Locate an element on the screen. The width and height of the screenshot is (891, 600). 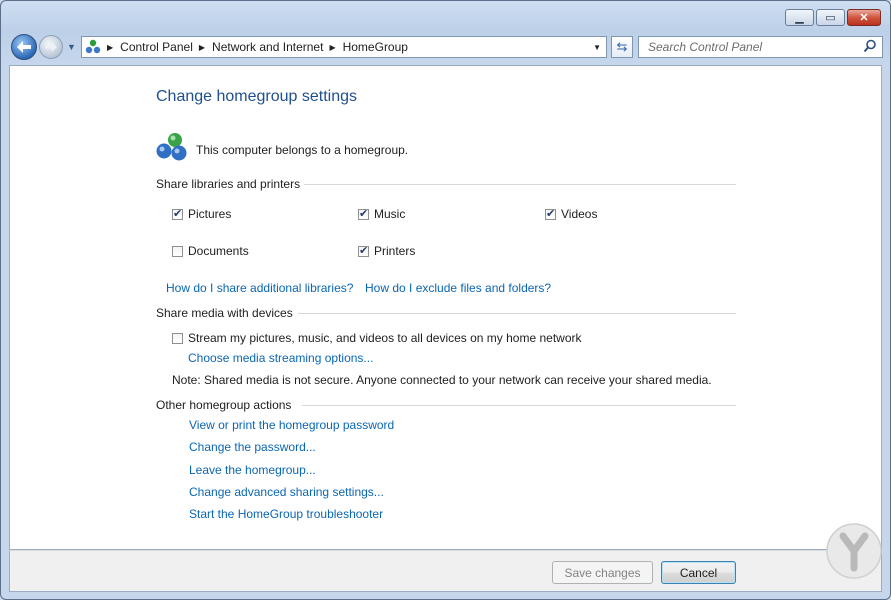
watermark-logo-icon is located at coordinates (854, 551).